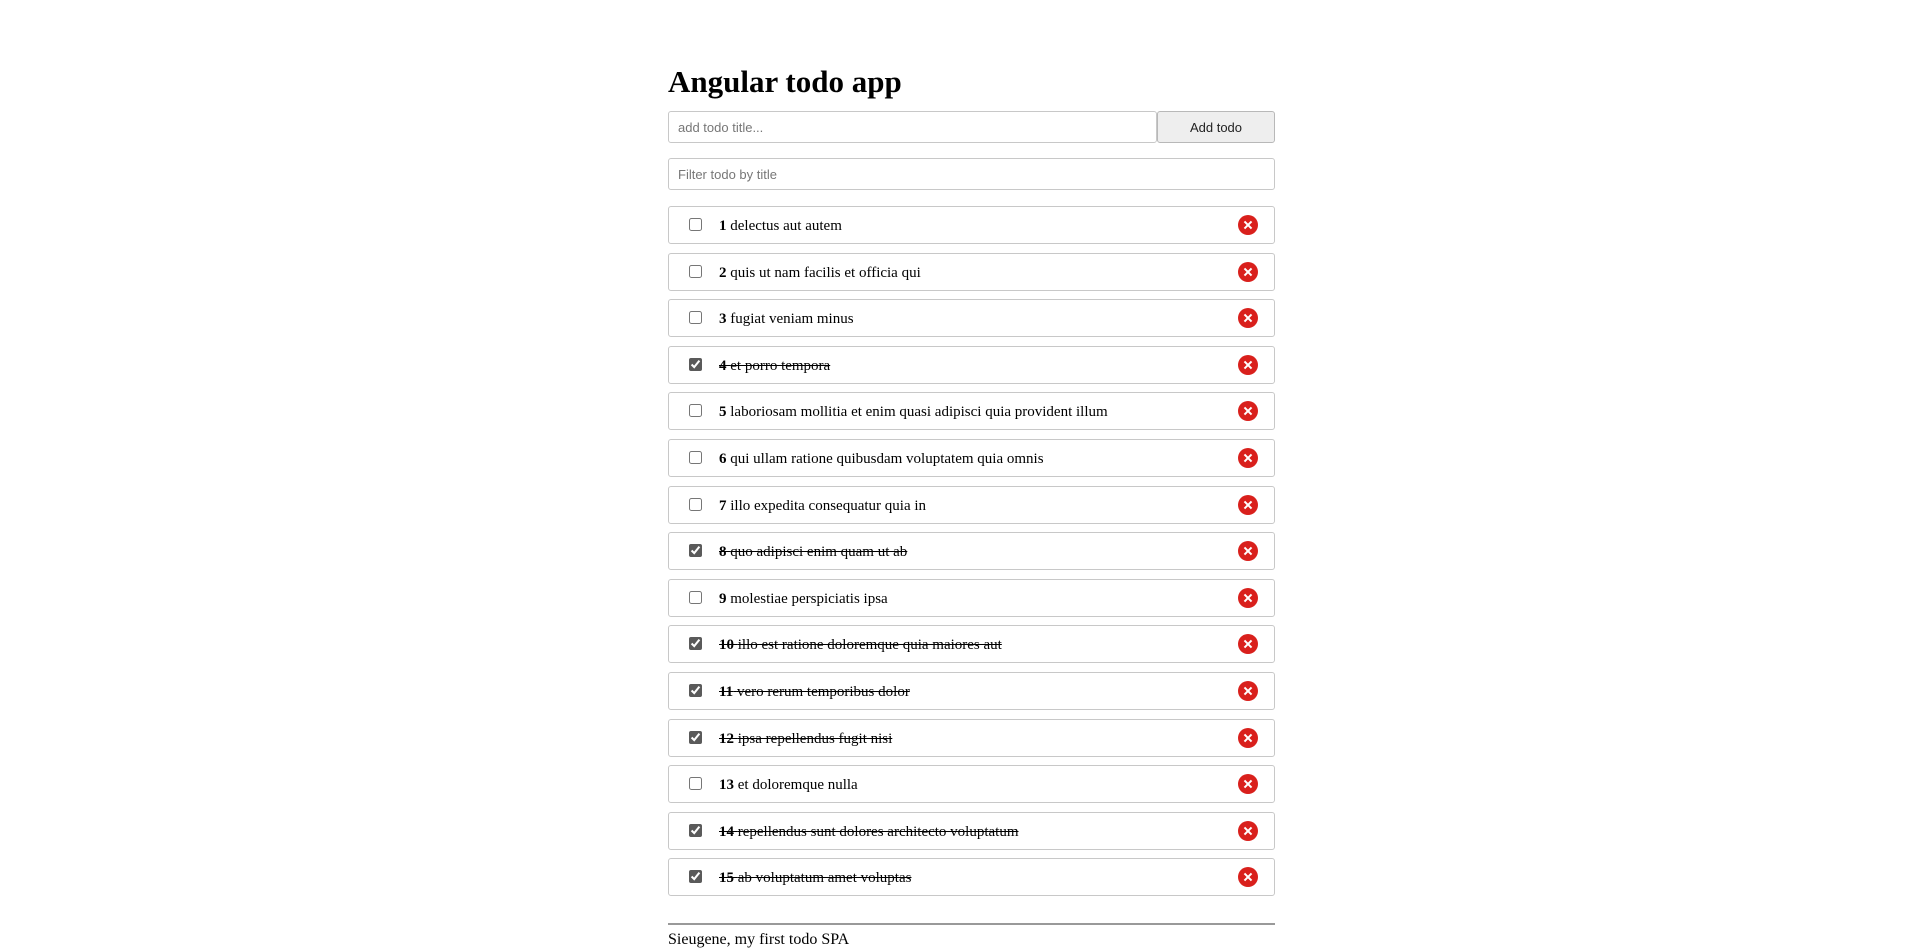 This screenshot has height=948, width=1920. What do you see at coordinates (723, 226) in the screenshot?
I see `todo-id: 1` at bounding box center [723, 226].